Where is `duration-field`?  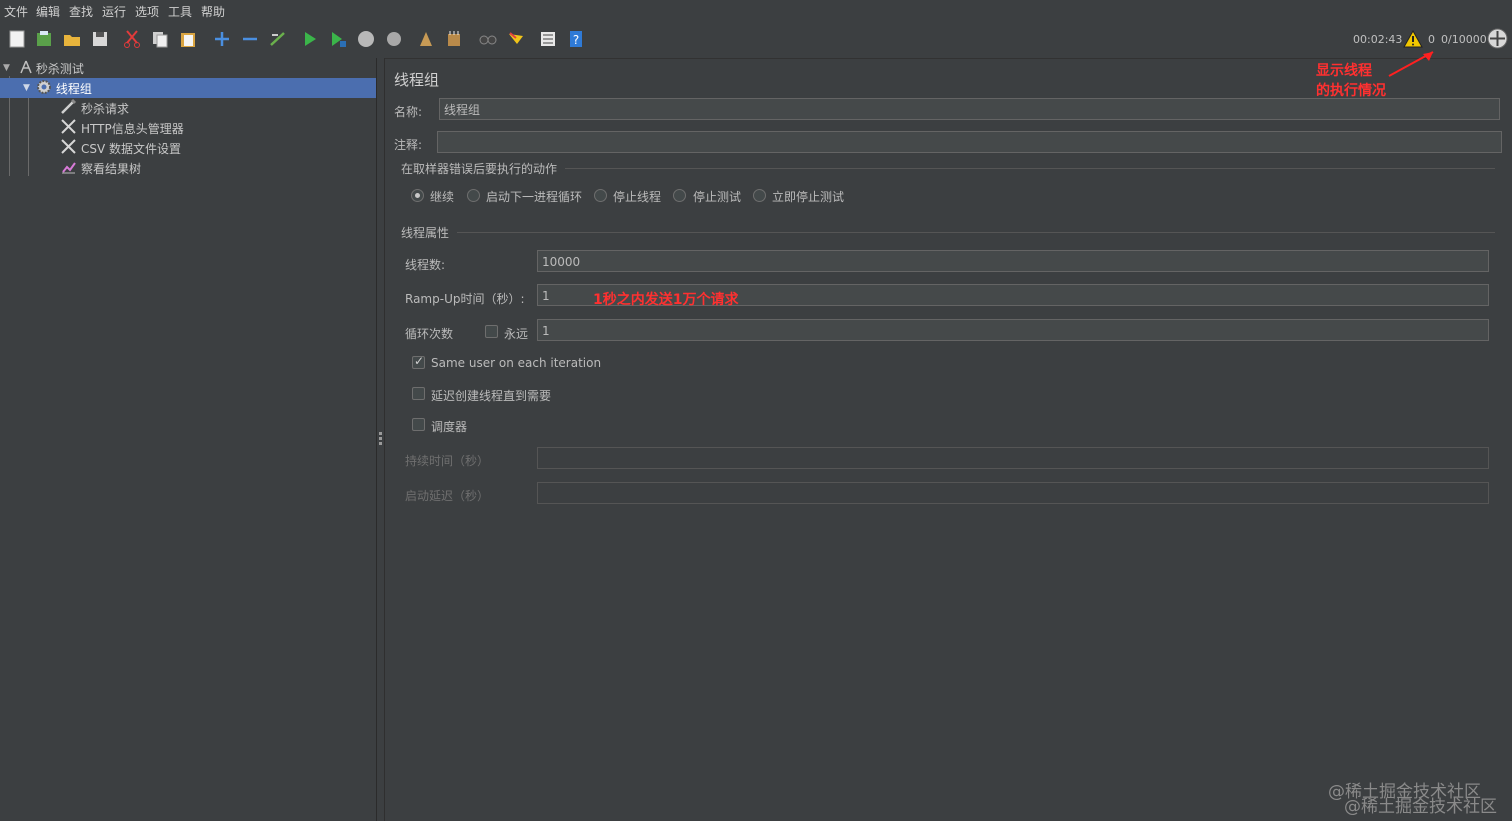 duration-field is located at coordinates (1013, 458).